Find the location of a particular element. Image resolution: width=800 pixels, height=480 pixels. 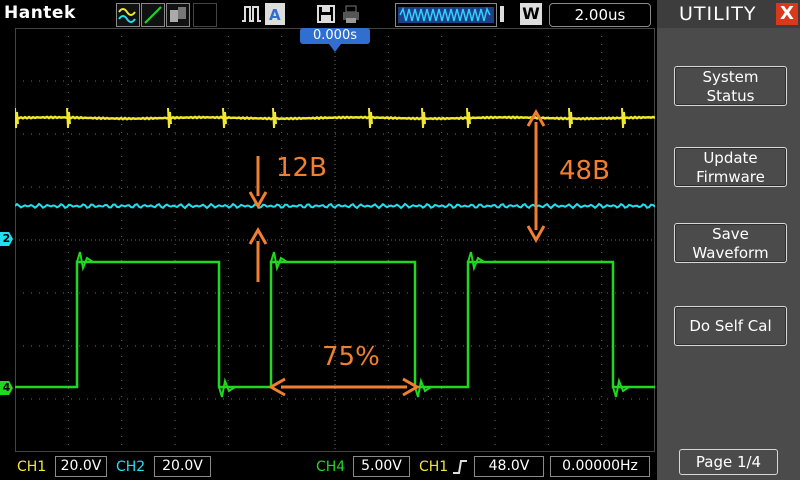

annotation-duty-cycle: 75% is located at coordinates (351, 357).